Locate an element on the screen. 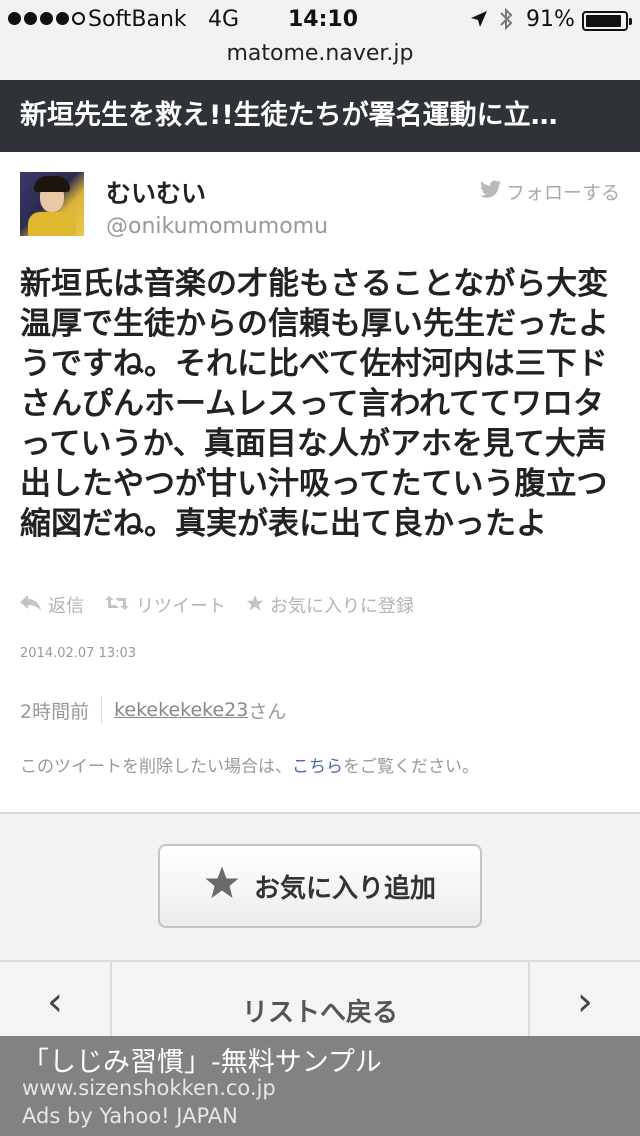 This screenshot has height=1136, width=640. url-domain: matome.naver.jp is located at coordinates (319, 53).